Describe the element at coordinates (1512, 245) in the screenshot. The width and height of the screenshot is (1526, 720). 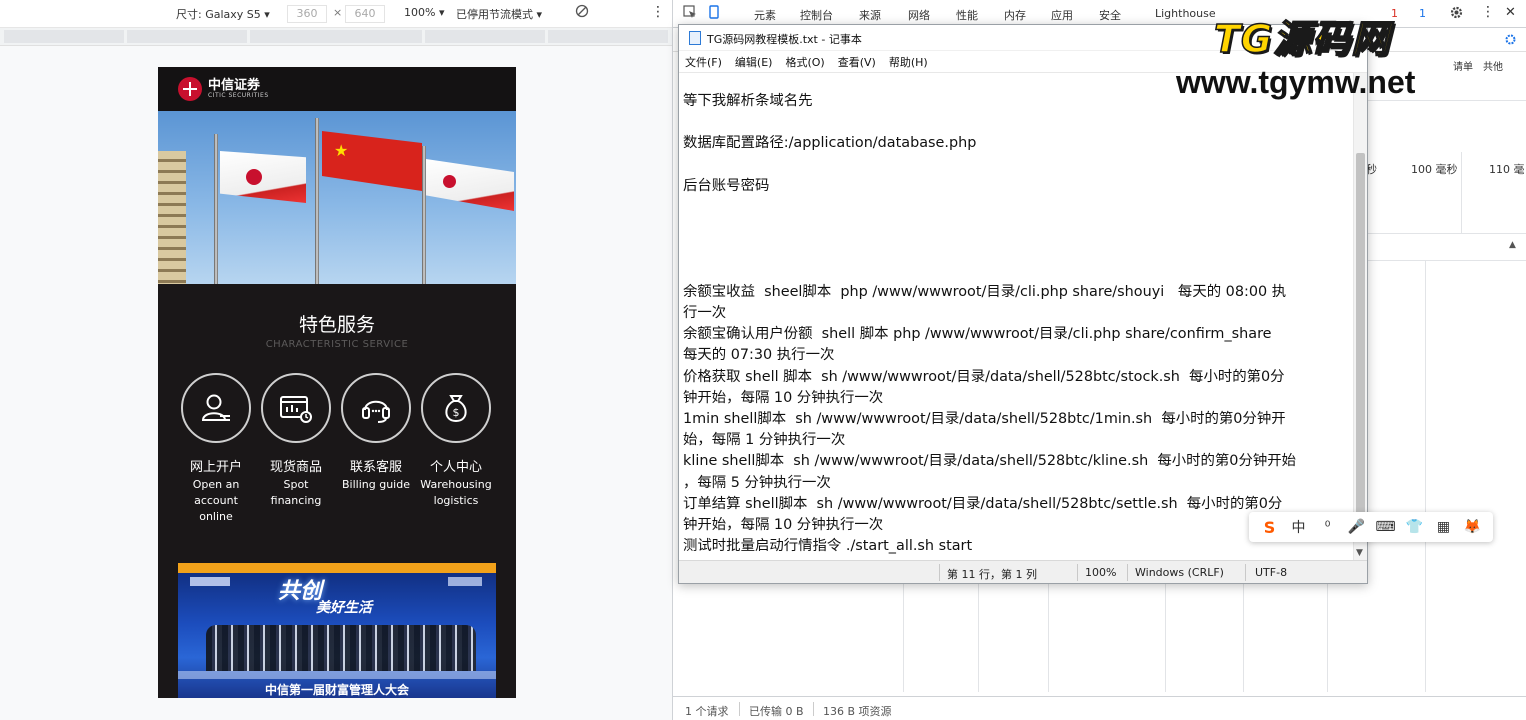
I see `sort-up-icon: ▲` at that location.